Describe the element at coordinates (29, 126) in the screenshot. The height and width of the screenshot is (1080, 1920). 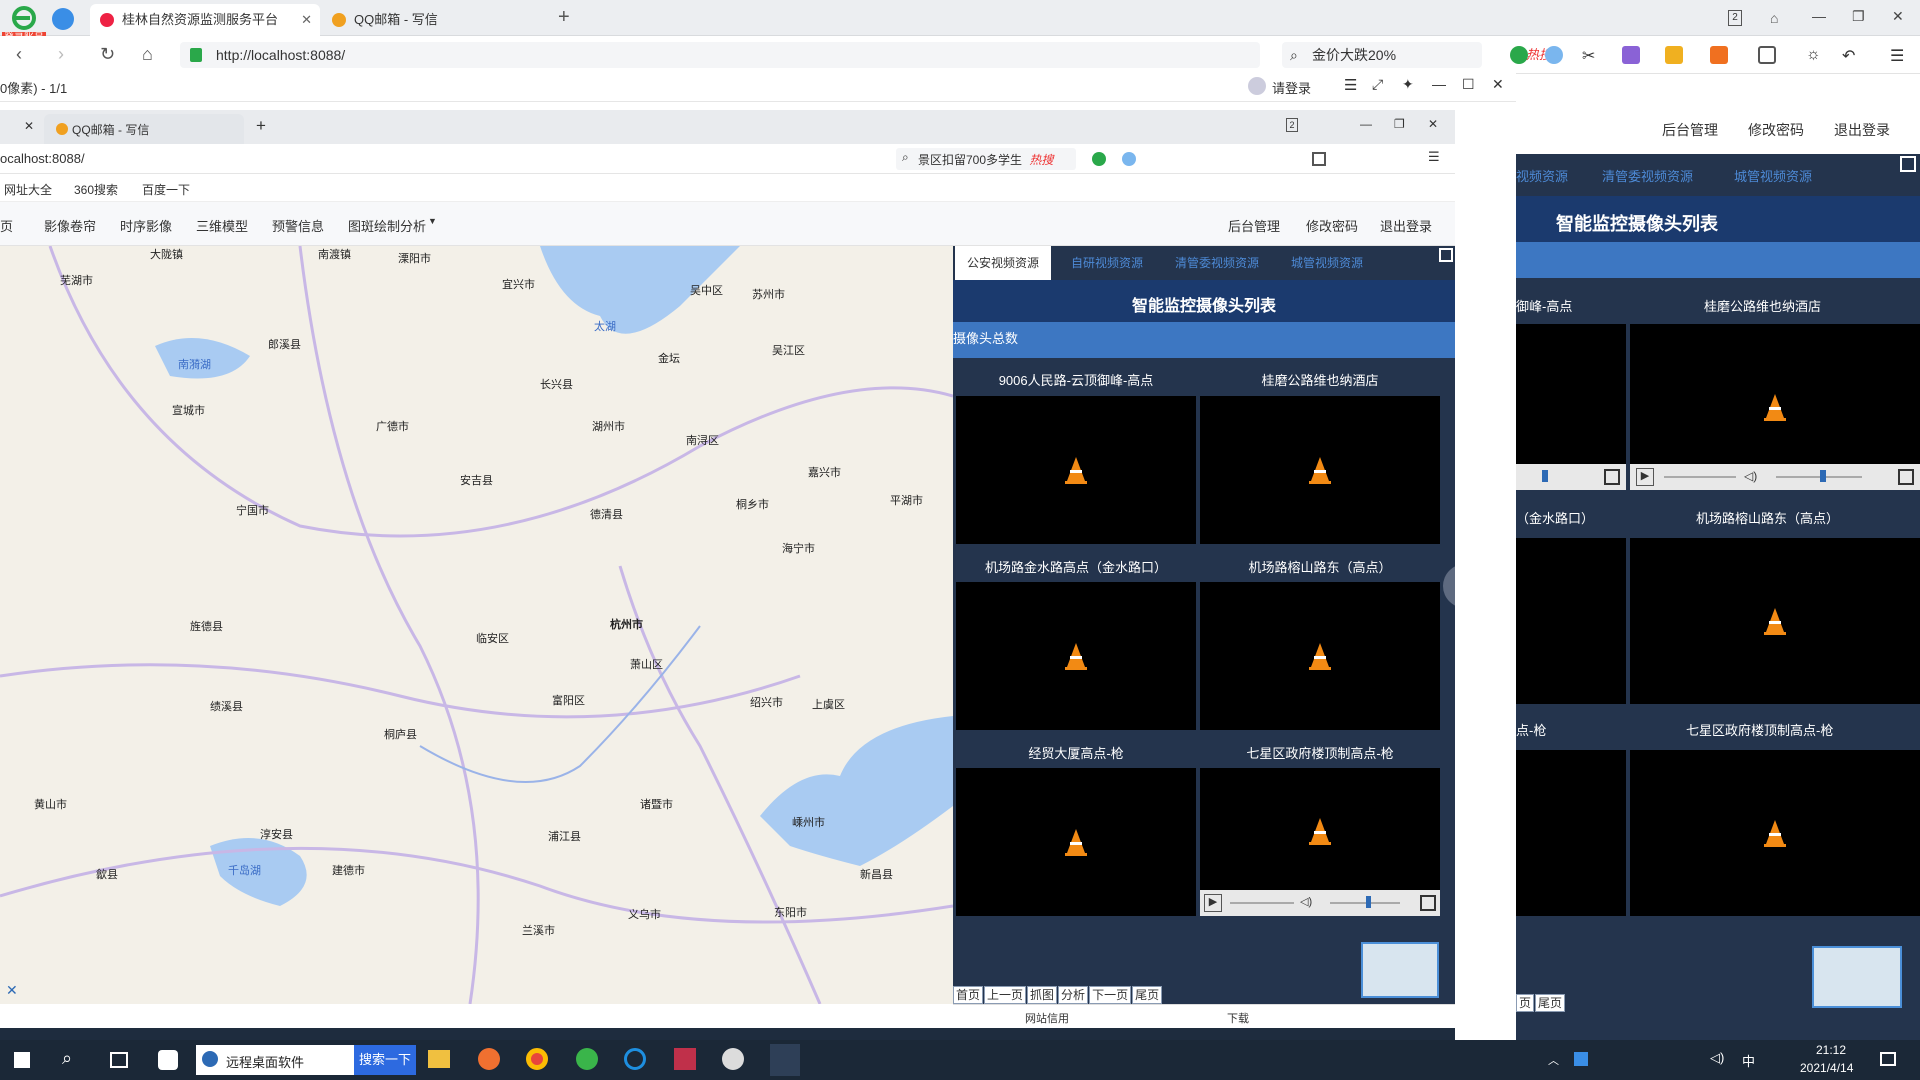
I see `close-tab-icon: ✕` at that location.